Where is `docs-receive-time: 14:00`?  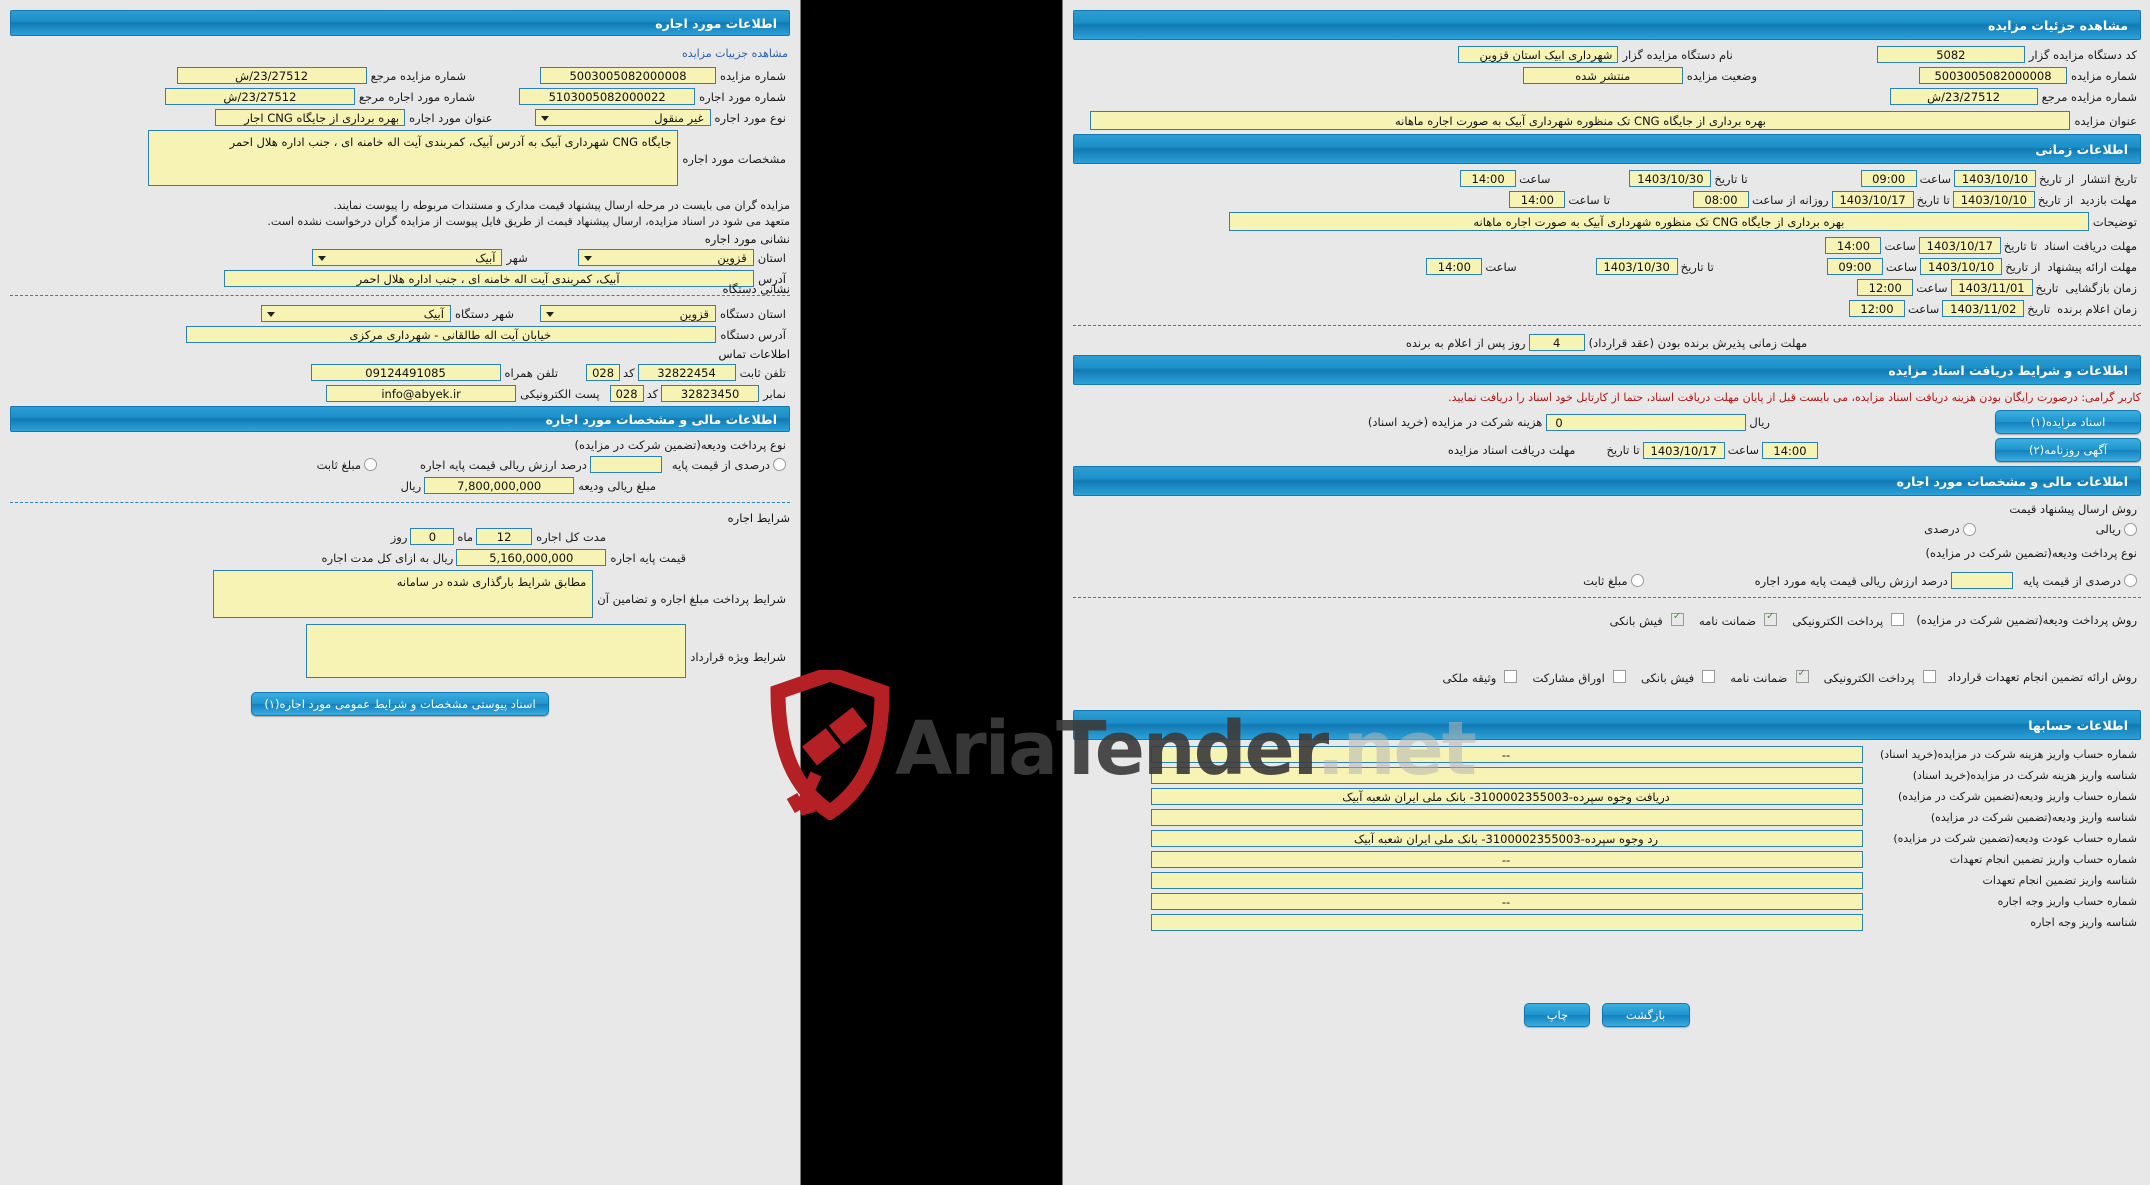 docs-receive-time: 14:00 is located at coordinates (1790, 450).